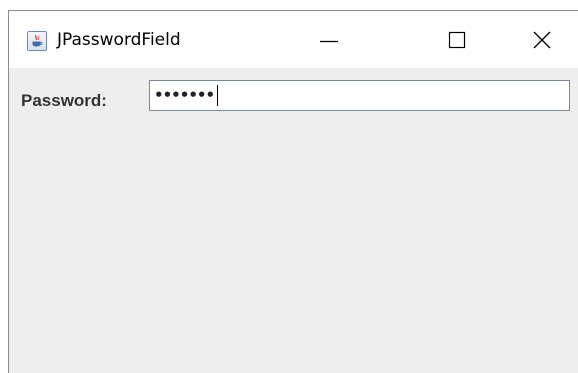 This screenshot has width=578, height=373. I want to click on password-dots: •••••••, so click(184, 95).